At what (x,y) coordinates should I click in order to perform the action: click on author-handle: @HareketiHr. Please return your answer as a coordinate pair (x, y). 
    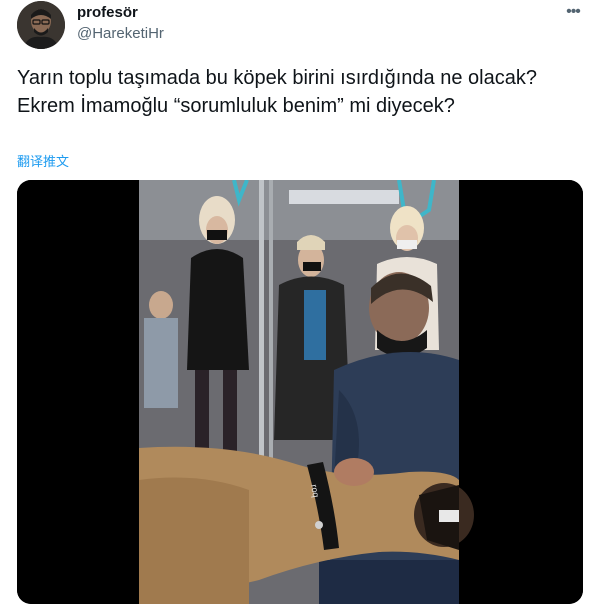
    Looking at the image, I should click on (120, 33).